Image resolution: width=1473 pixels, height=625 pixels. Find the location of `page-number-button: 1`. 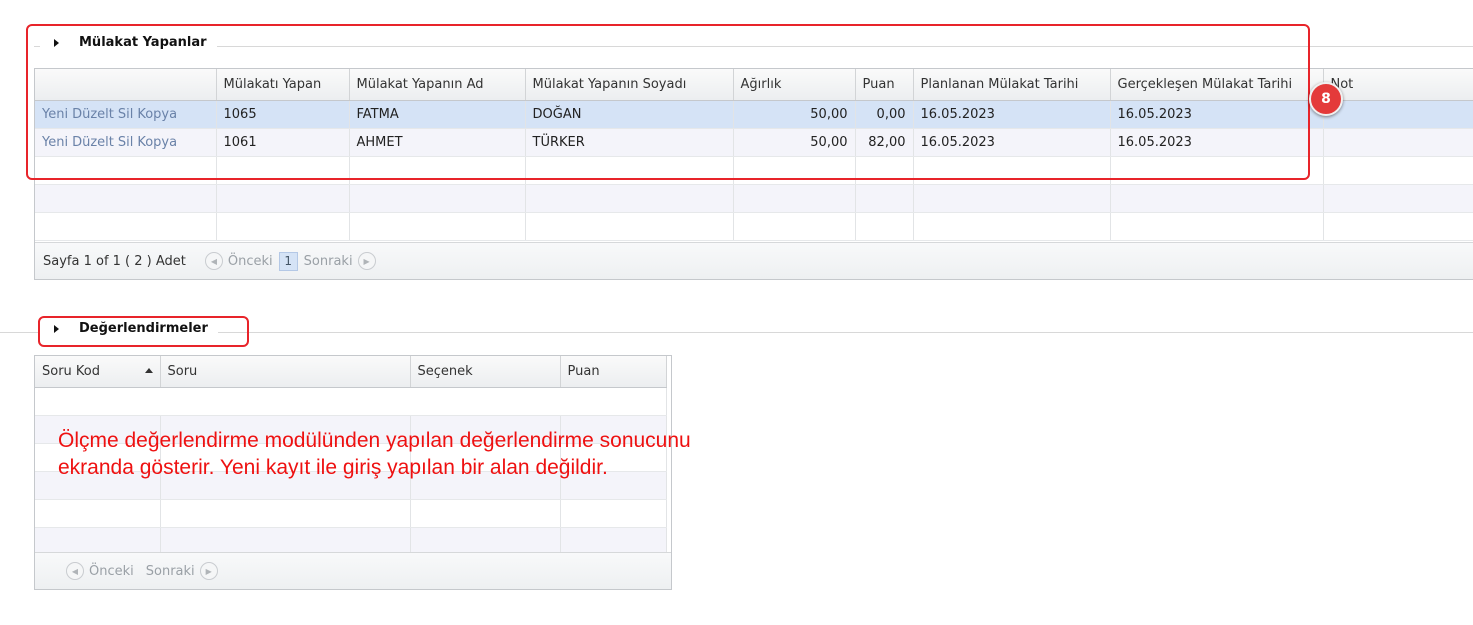

page-number-button: 1 is located at coordinates (288, 261).